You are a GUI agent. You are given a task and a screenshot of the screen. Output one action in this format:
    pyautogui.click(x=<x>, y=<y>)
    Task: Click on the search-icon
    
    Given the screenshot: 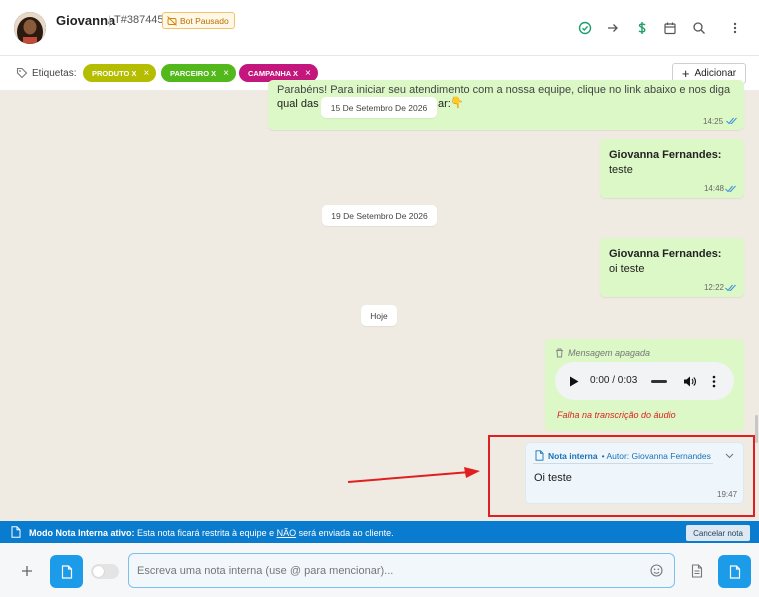 What is the action you would take?
    pyautogui.click(x=699, y=28)
    